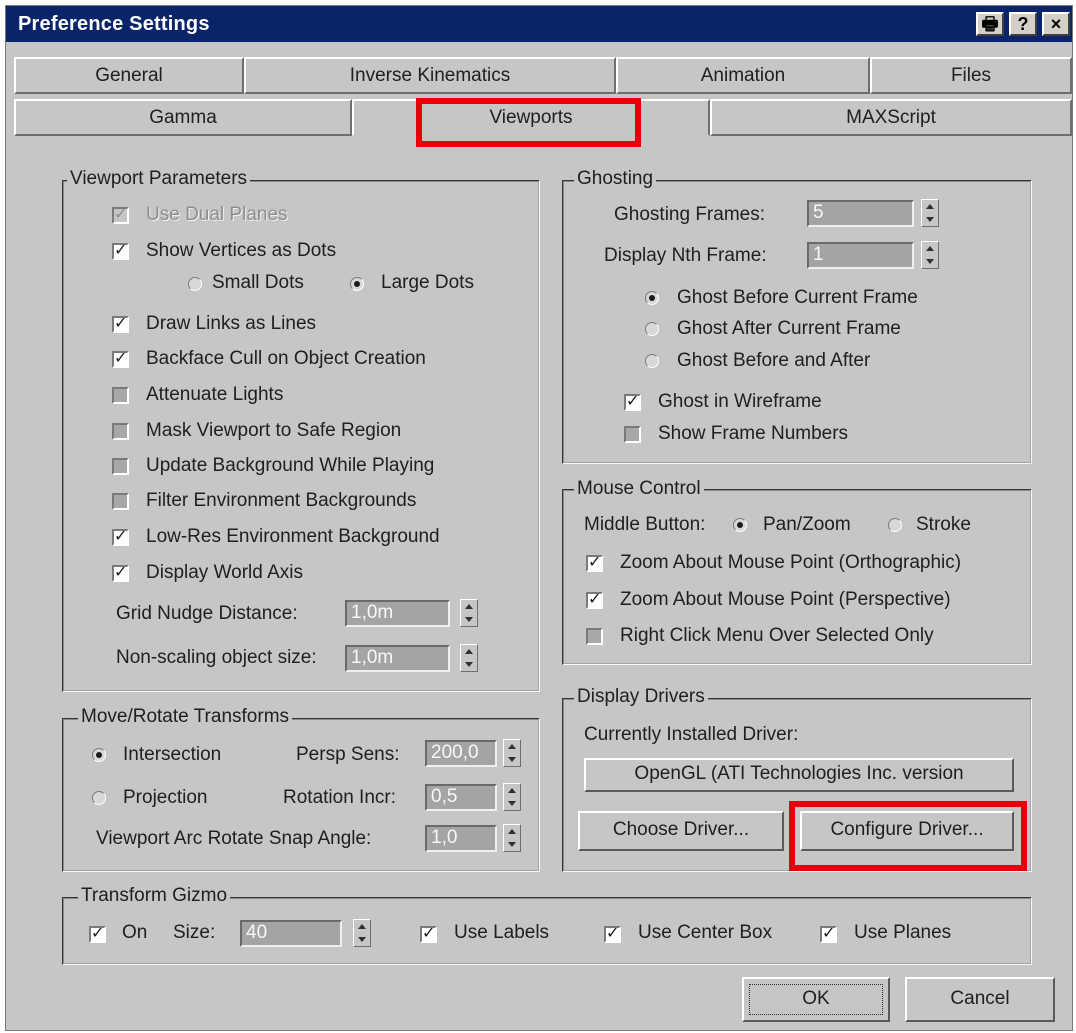 This screenshot has width=1076, height=1033. I want to click on rotation-incr-spinner, so click(512, 797).